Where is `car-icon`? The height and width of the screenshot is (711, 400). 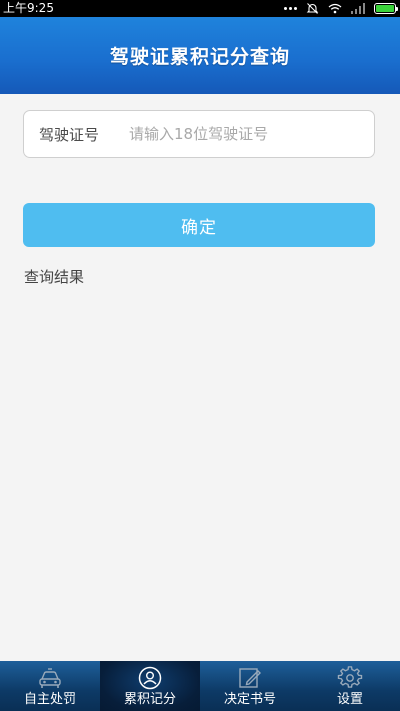 car-icon is located at coordinates (50, 678).